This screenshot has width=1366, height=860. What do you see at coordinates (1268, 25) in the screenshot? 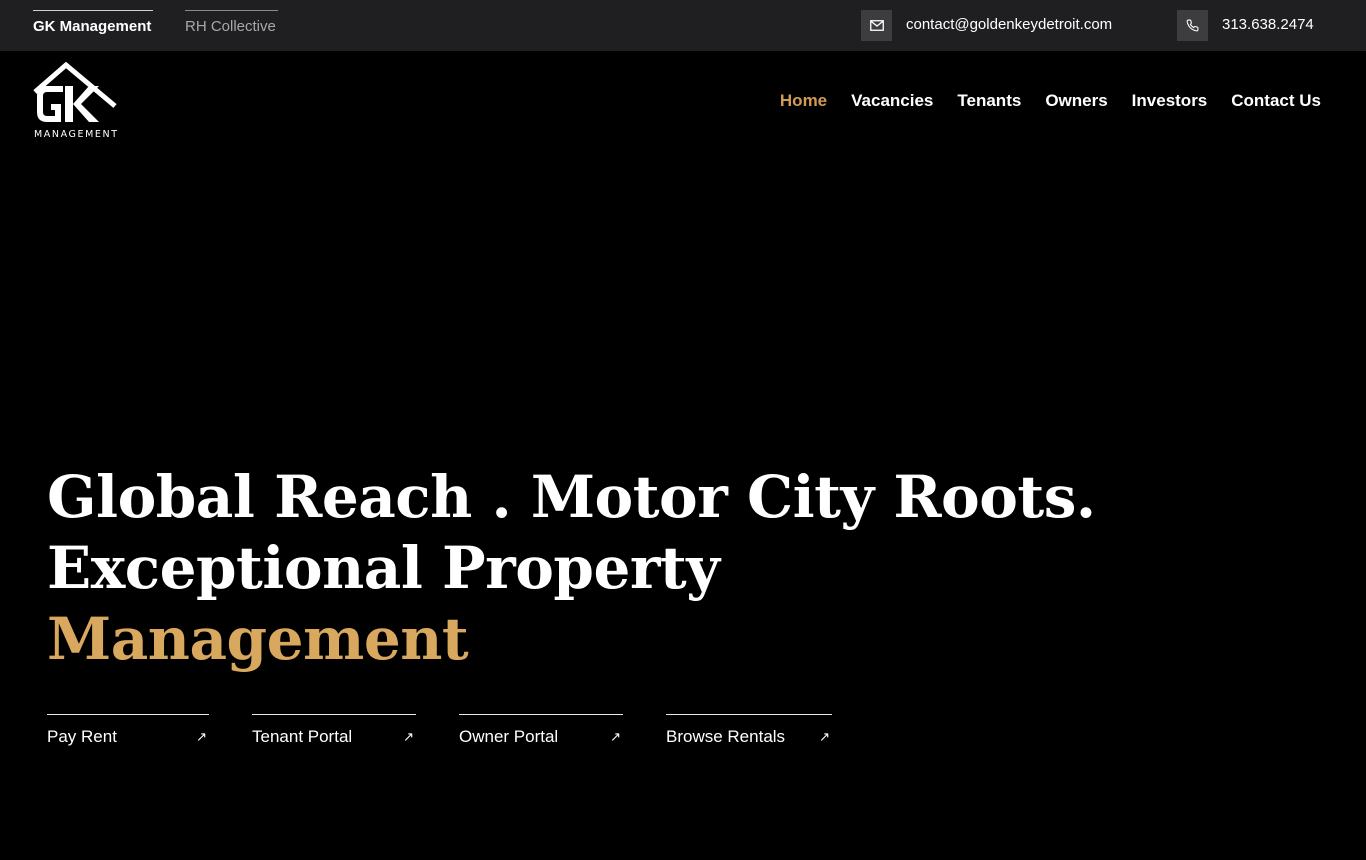
I see `phone-link: 313.638.2474` at bounding box center [1268, 25].